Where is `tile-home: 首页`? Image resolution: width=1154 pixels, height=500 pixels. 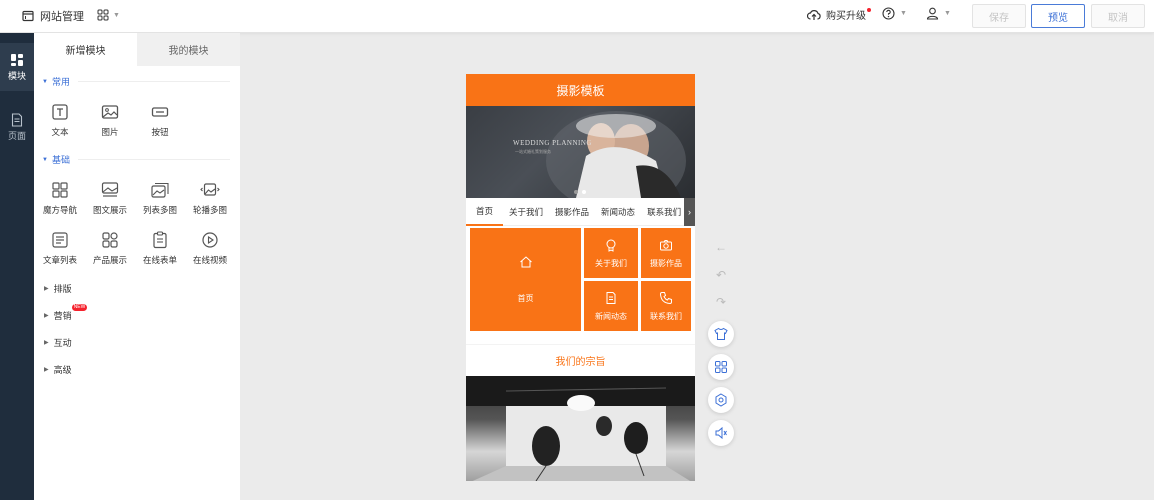
tile-home: 首页 is located at coordinates (525, 279).